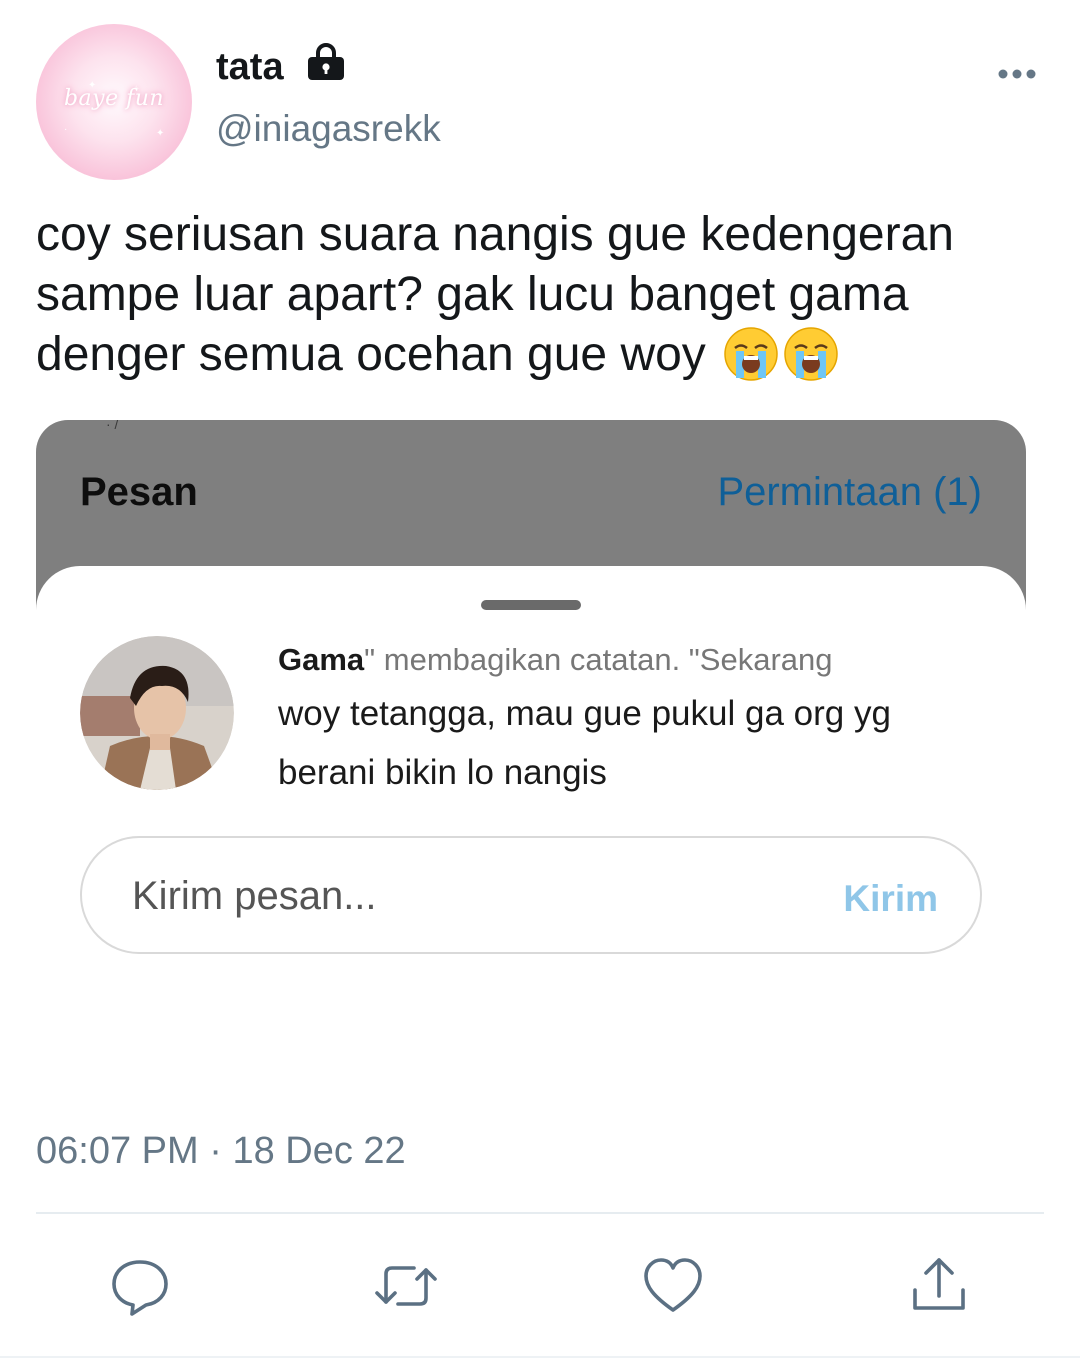  Describe the element at coordinates (157, 713) in the screenshot. I see `sender-avatar` at that location.